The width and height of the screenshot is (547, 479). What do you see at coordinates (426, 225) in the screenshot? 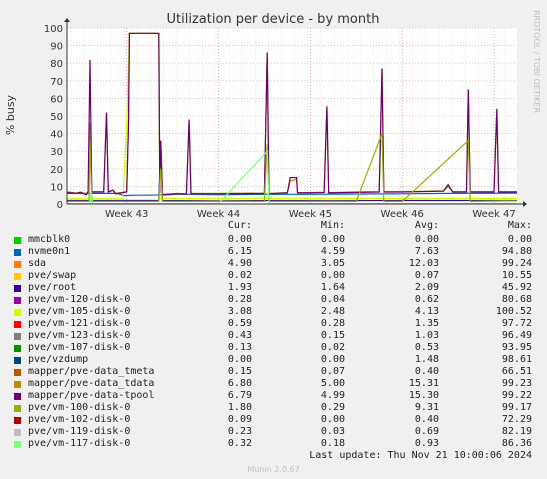
I see `header-avg: Avg:` at bounding box center [426, 225].